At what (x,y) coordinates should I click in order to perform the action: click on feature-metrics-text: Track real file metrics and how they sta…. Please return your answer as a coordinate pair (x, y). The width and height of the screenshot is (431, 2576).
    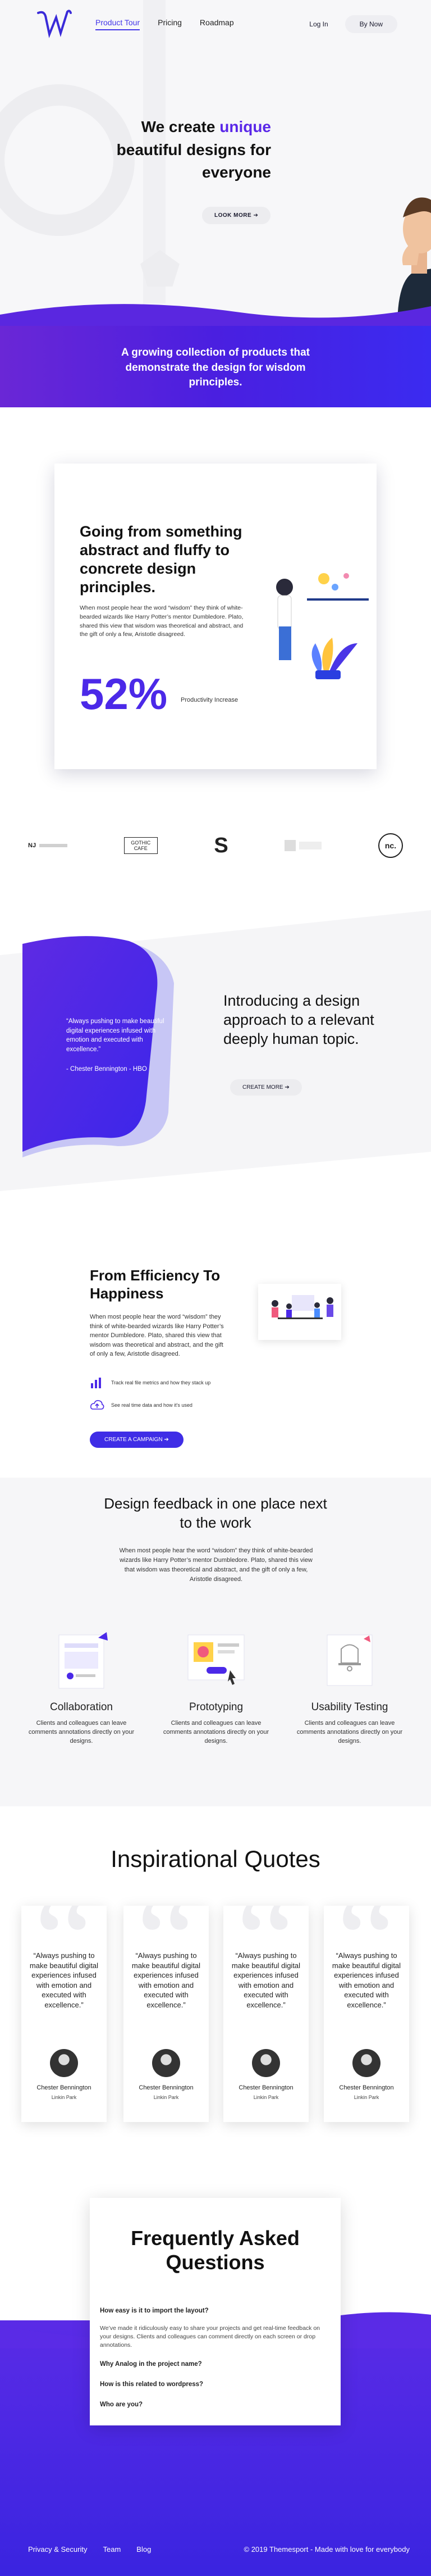
    Looking at the image, I should click on (161, 1382).